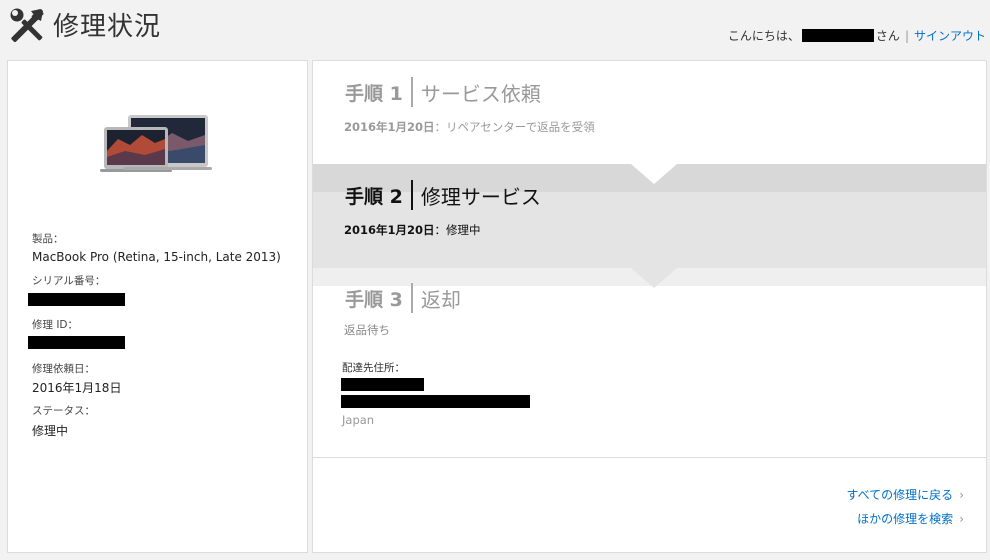  I want to click on greeting-suffix: さん, so click(887, 36).